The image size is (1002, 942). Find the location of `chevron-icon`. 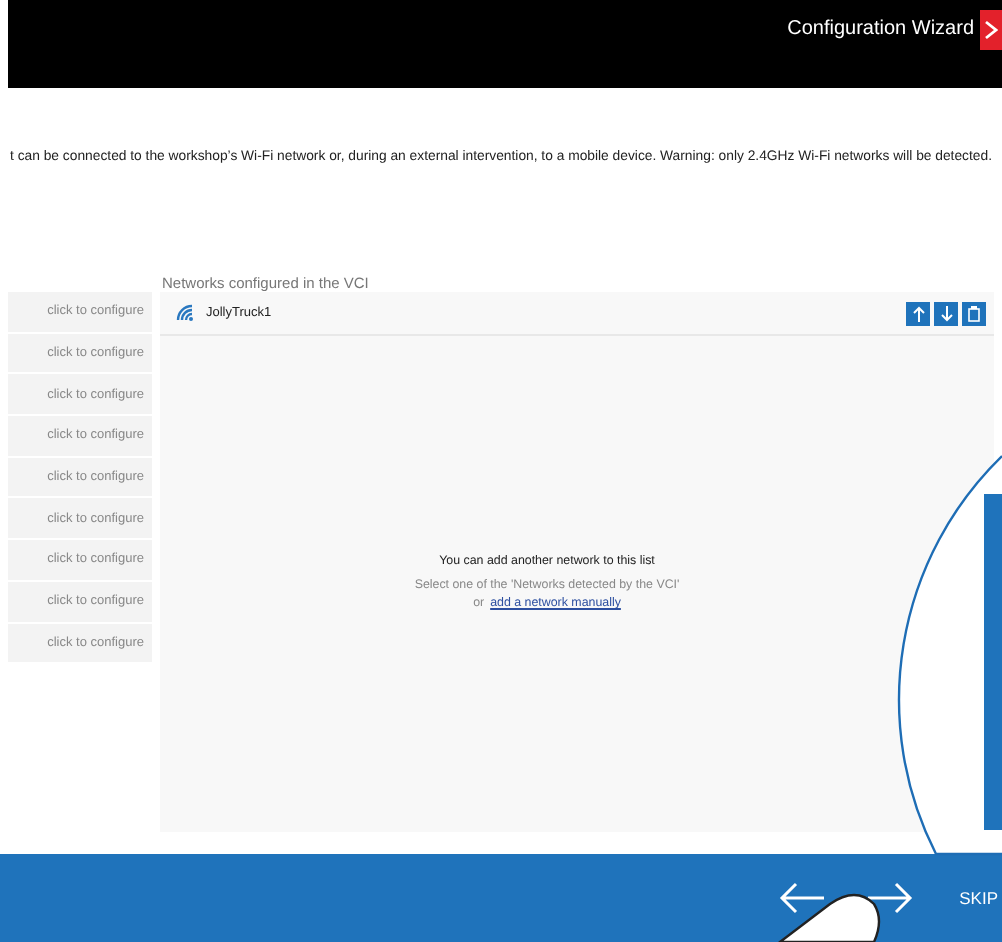

chevron-icon is located at coordinates (991, 30).